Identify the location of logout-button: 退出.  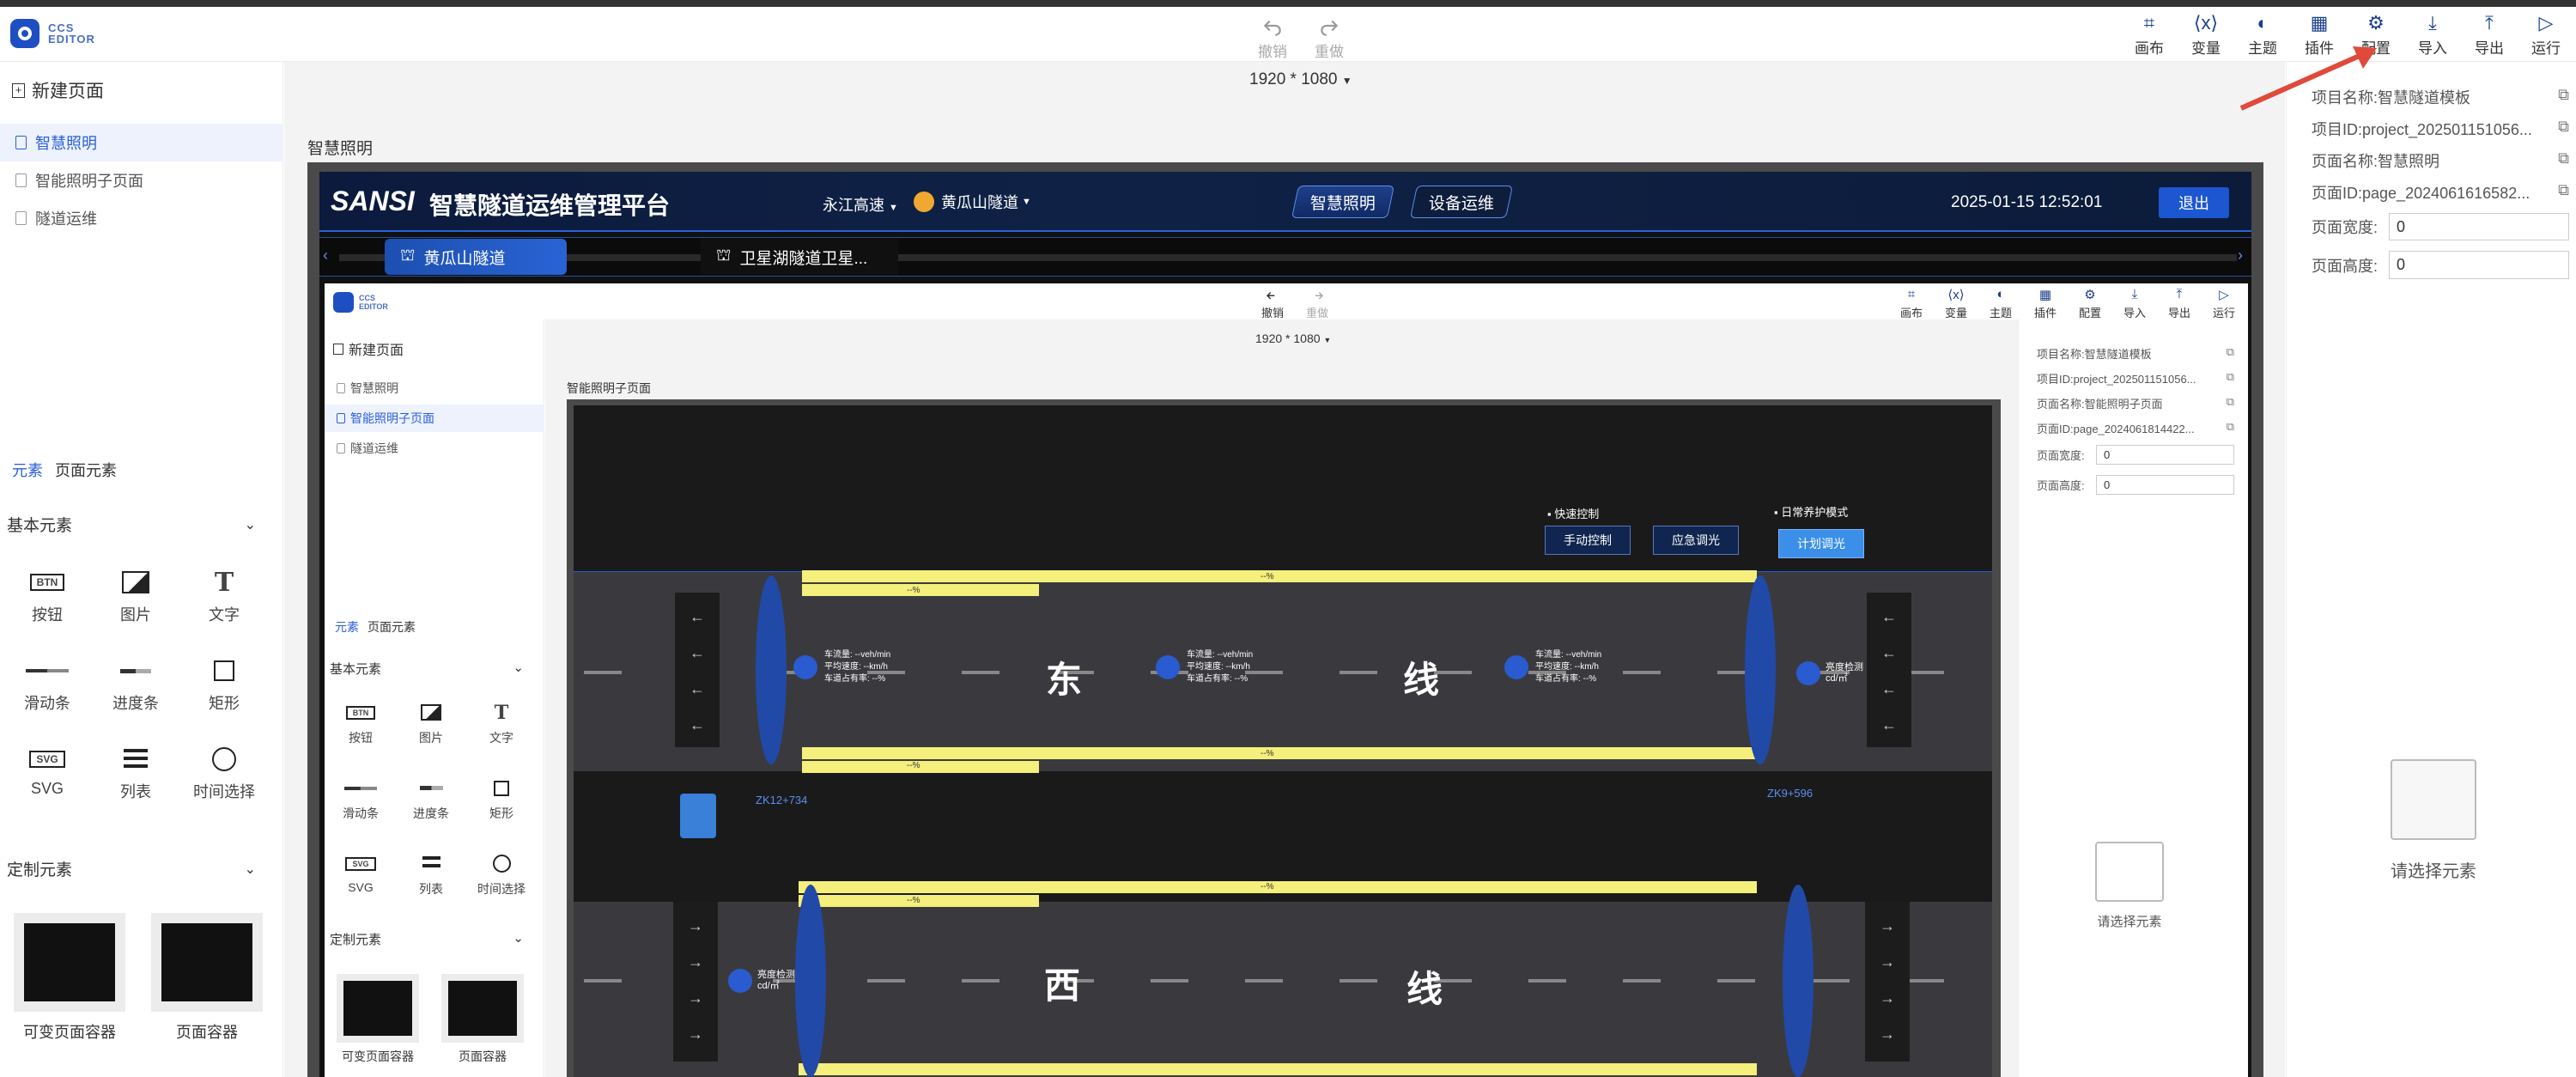
(2194, 202).